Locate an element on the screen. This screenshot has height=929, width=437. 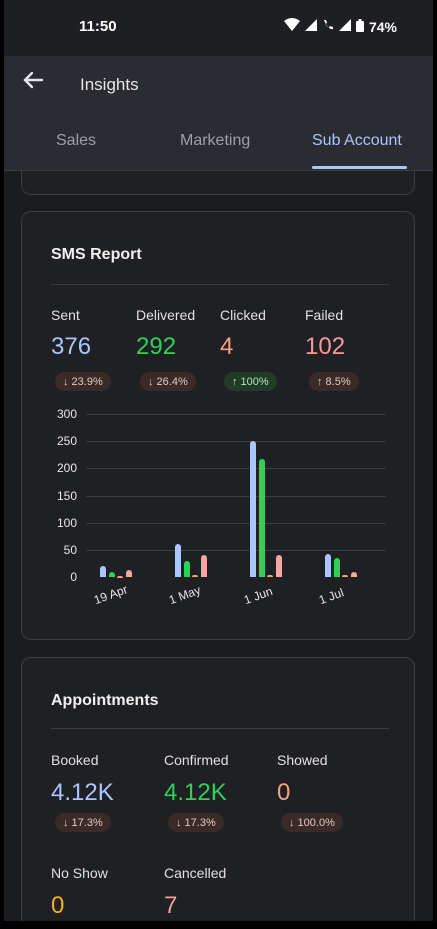
bar-sent-19-apr is located at coordinates (103, 571).